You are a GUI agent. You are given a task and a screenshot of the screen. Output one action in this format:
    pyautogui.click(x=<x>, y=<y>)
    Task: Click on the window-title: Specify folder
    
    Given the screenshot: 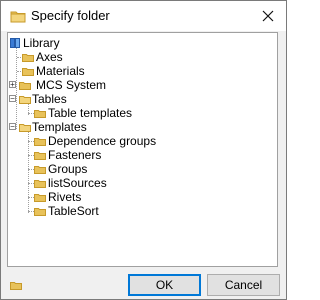 What is the action you would take?
    pyautogui.click(x=70, y=15)
    